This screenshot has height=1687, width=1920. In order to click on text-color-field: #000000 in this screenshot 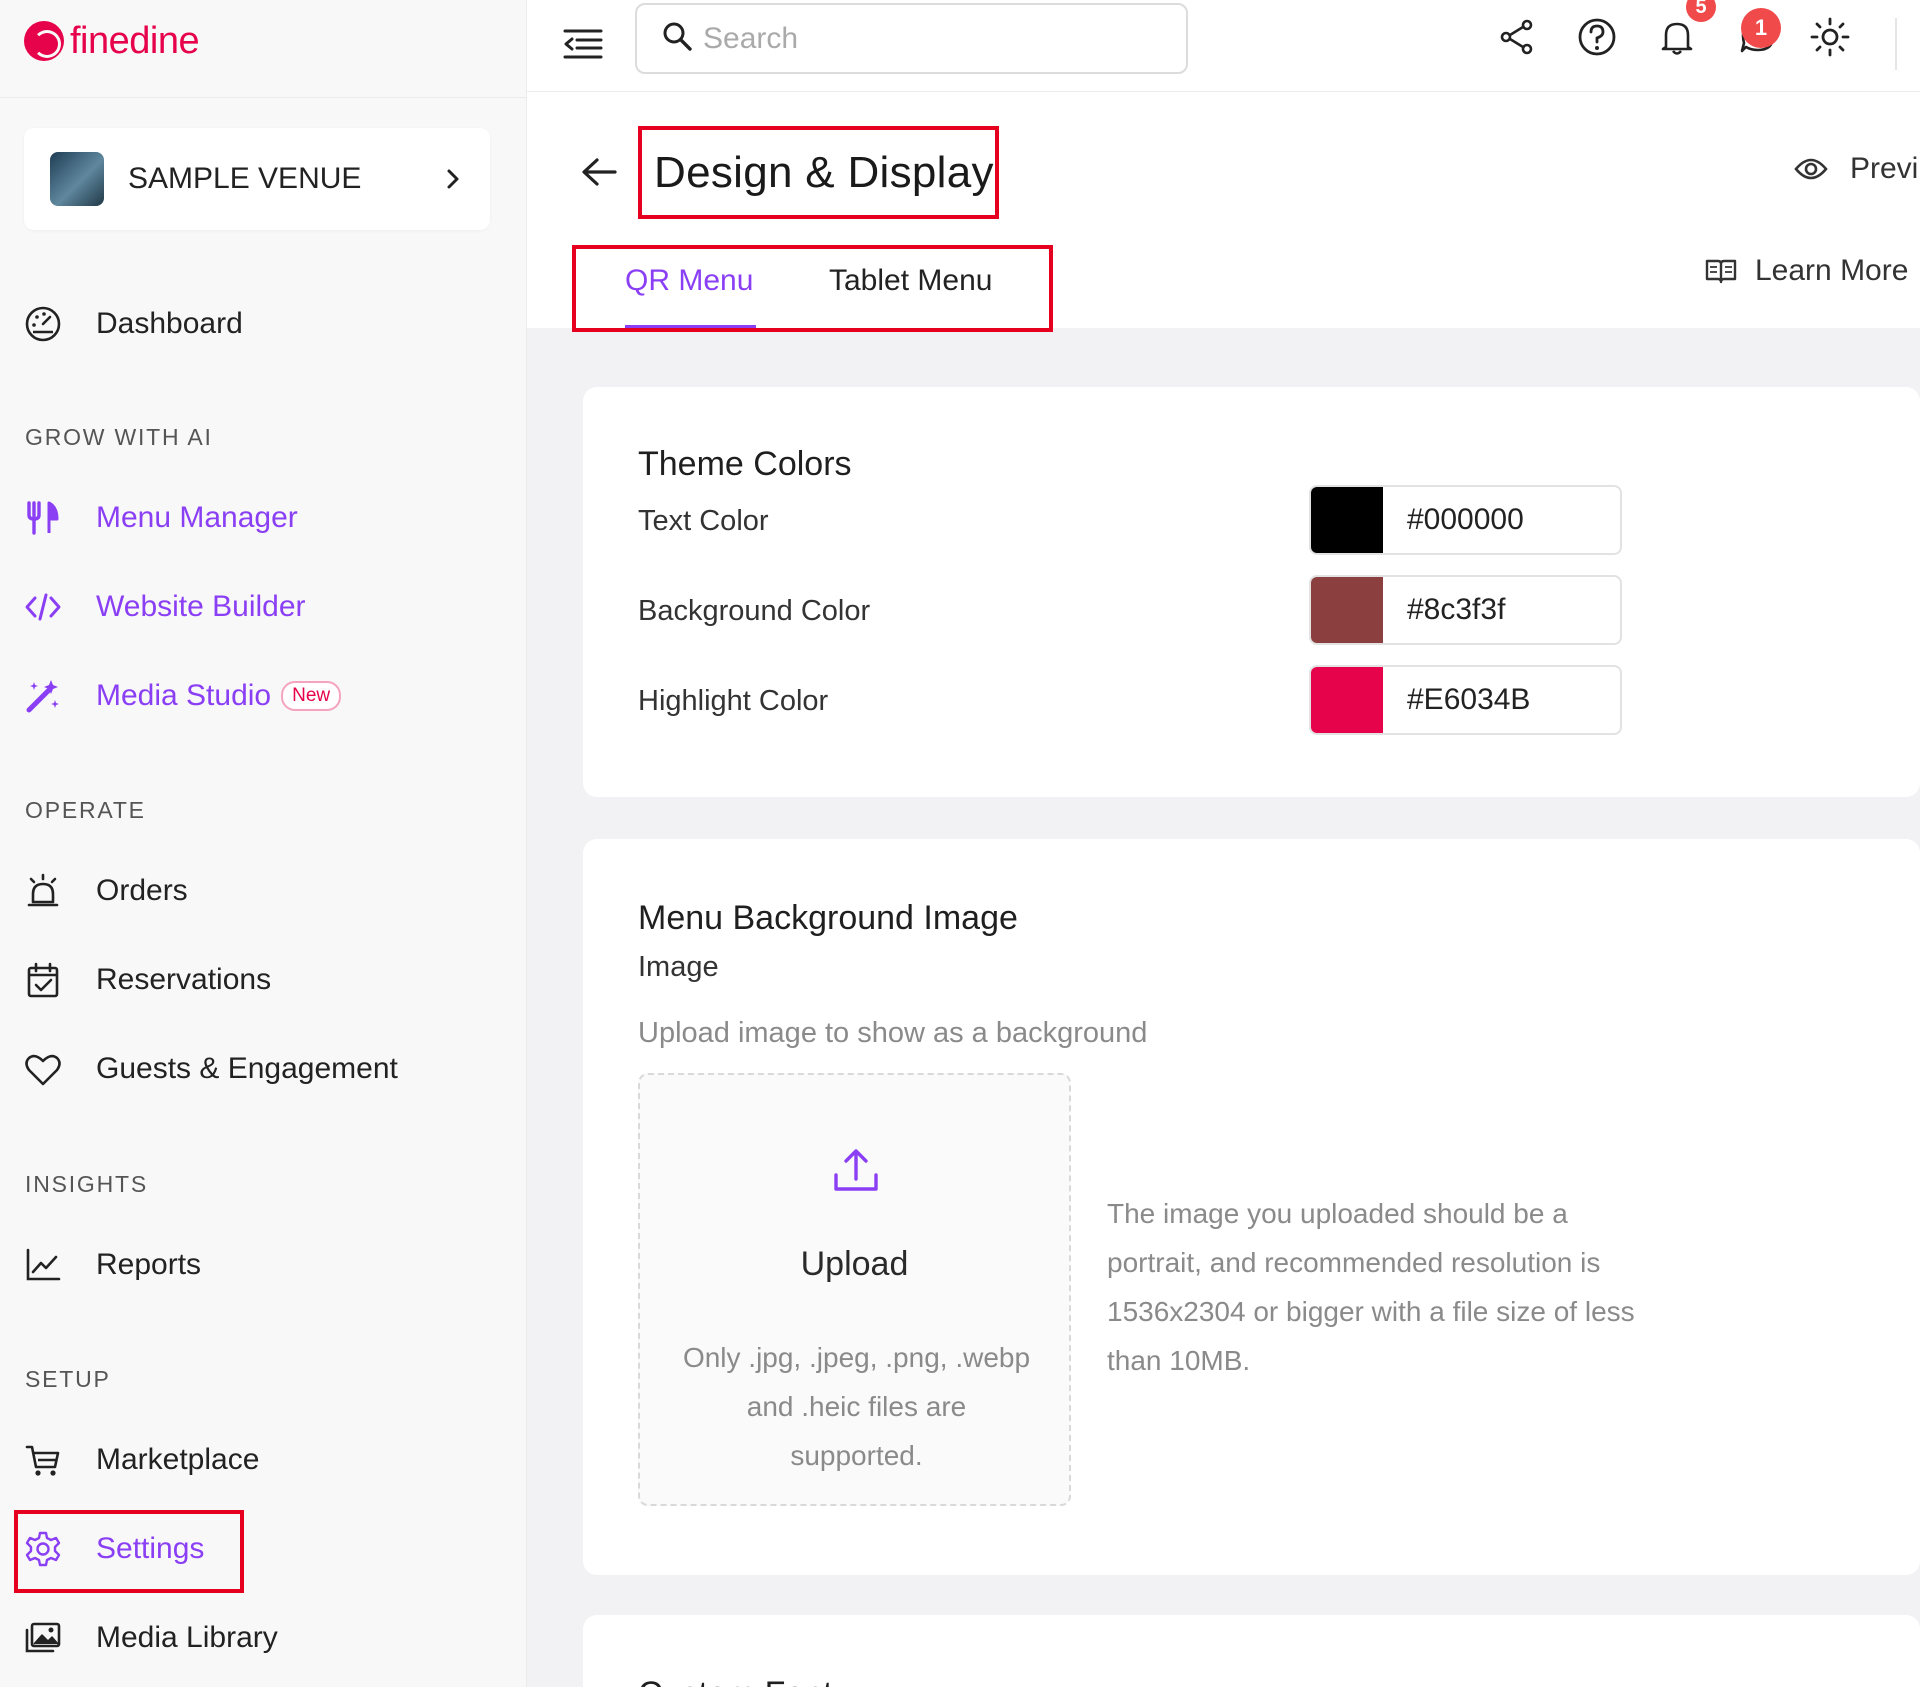, I will do `click(1465, 520)`.